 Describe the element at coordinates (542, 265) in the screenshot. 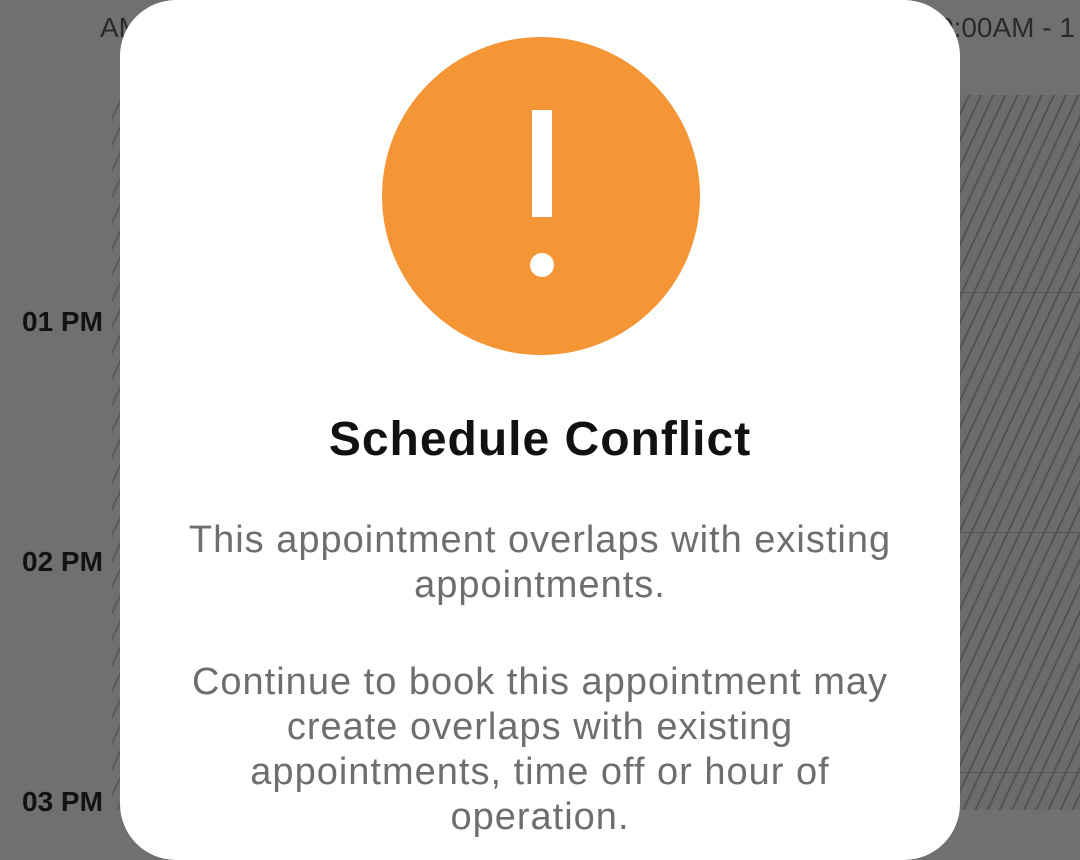

I see `exclamation-dot` at that location.